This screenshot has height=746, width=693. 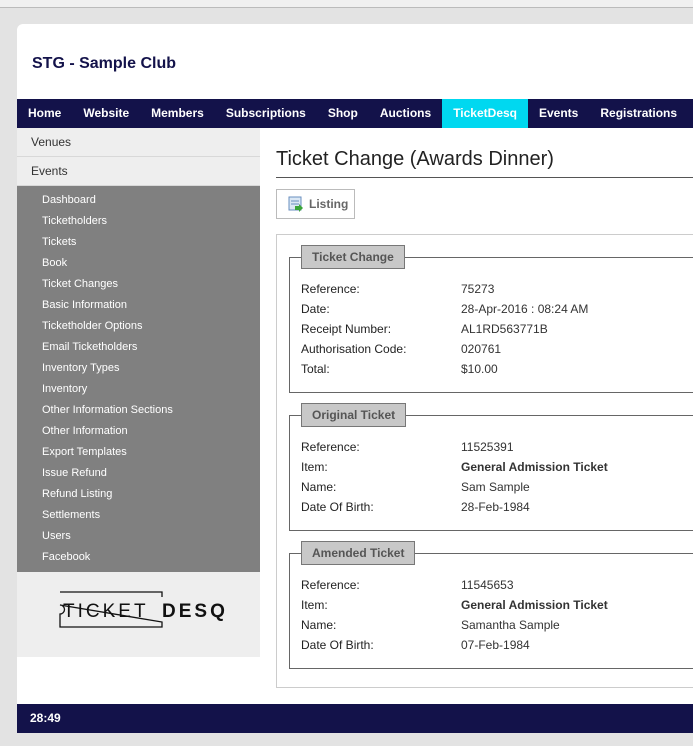 What do you see at coordinates (638, 113) in the screenshot?
I see `nav-registrations: Registrations` at bounding box center [638, 113].